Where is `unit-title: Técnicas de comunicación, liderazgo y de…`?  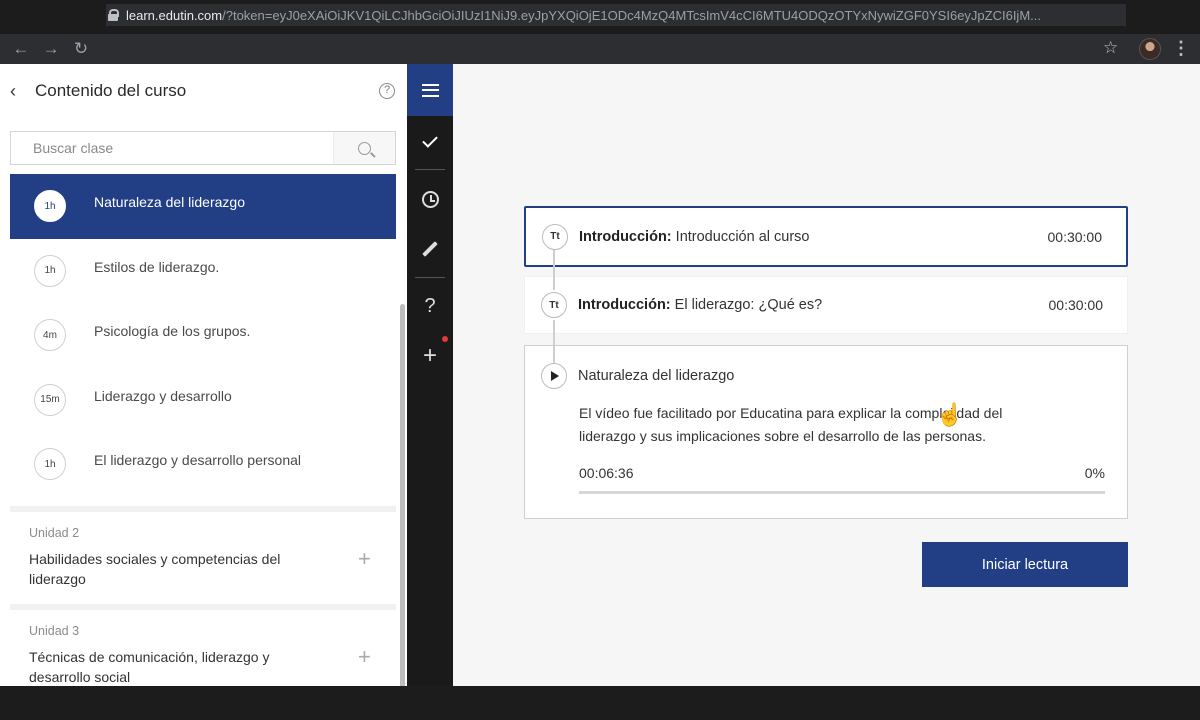 unit-title: Técnicas de comunicación, liderazgo y de… is located at coordinates (149, 667).